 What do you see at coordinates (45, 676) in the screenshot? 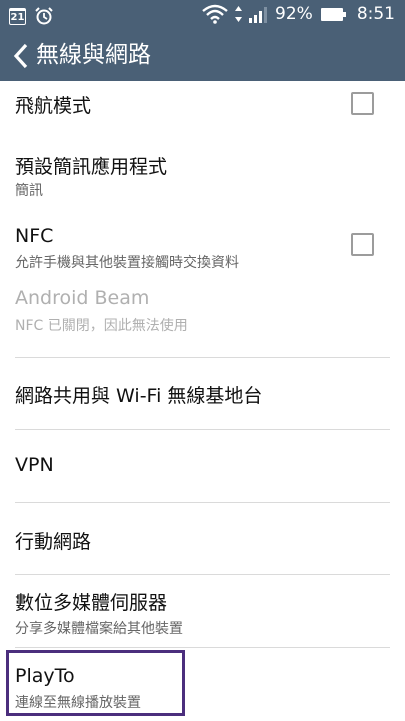
I see `setting-title: PlayTo` at bounding box center [45, 676].